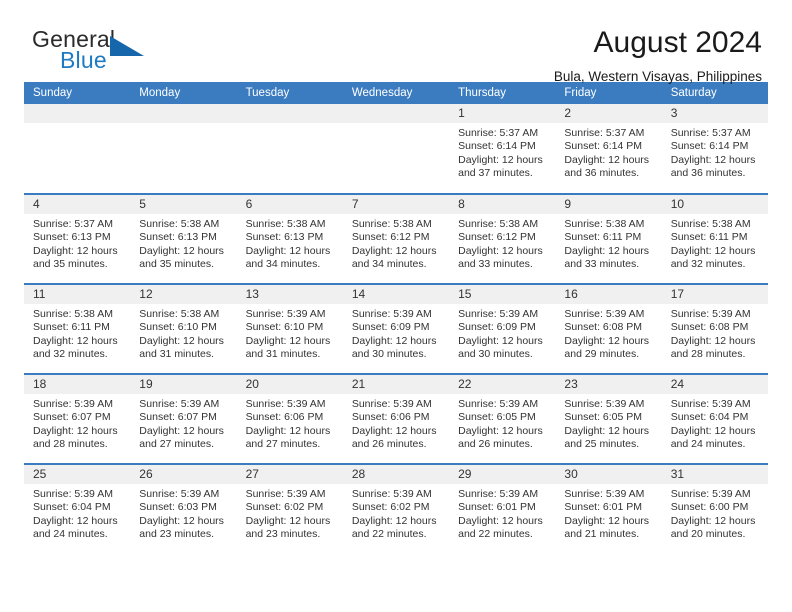  Describe the element at coordinates (178, 507) in the screenshot. I see `sunset-text: Sunset: 6:03 PM` at that location.